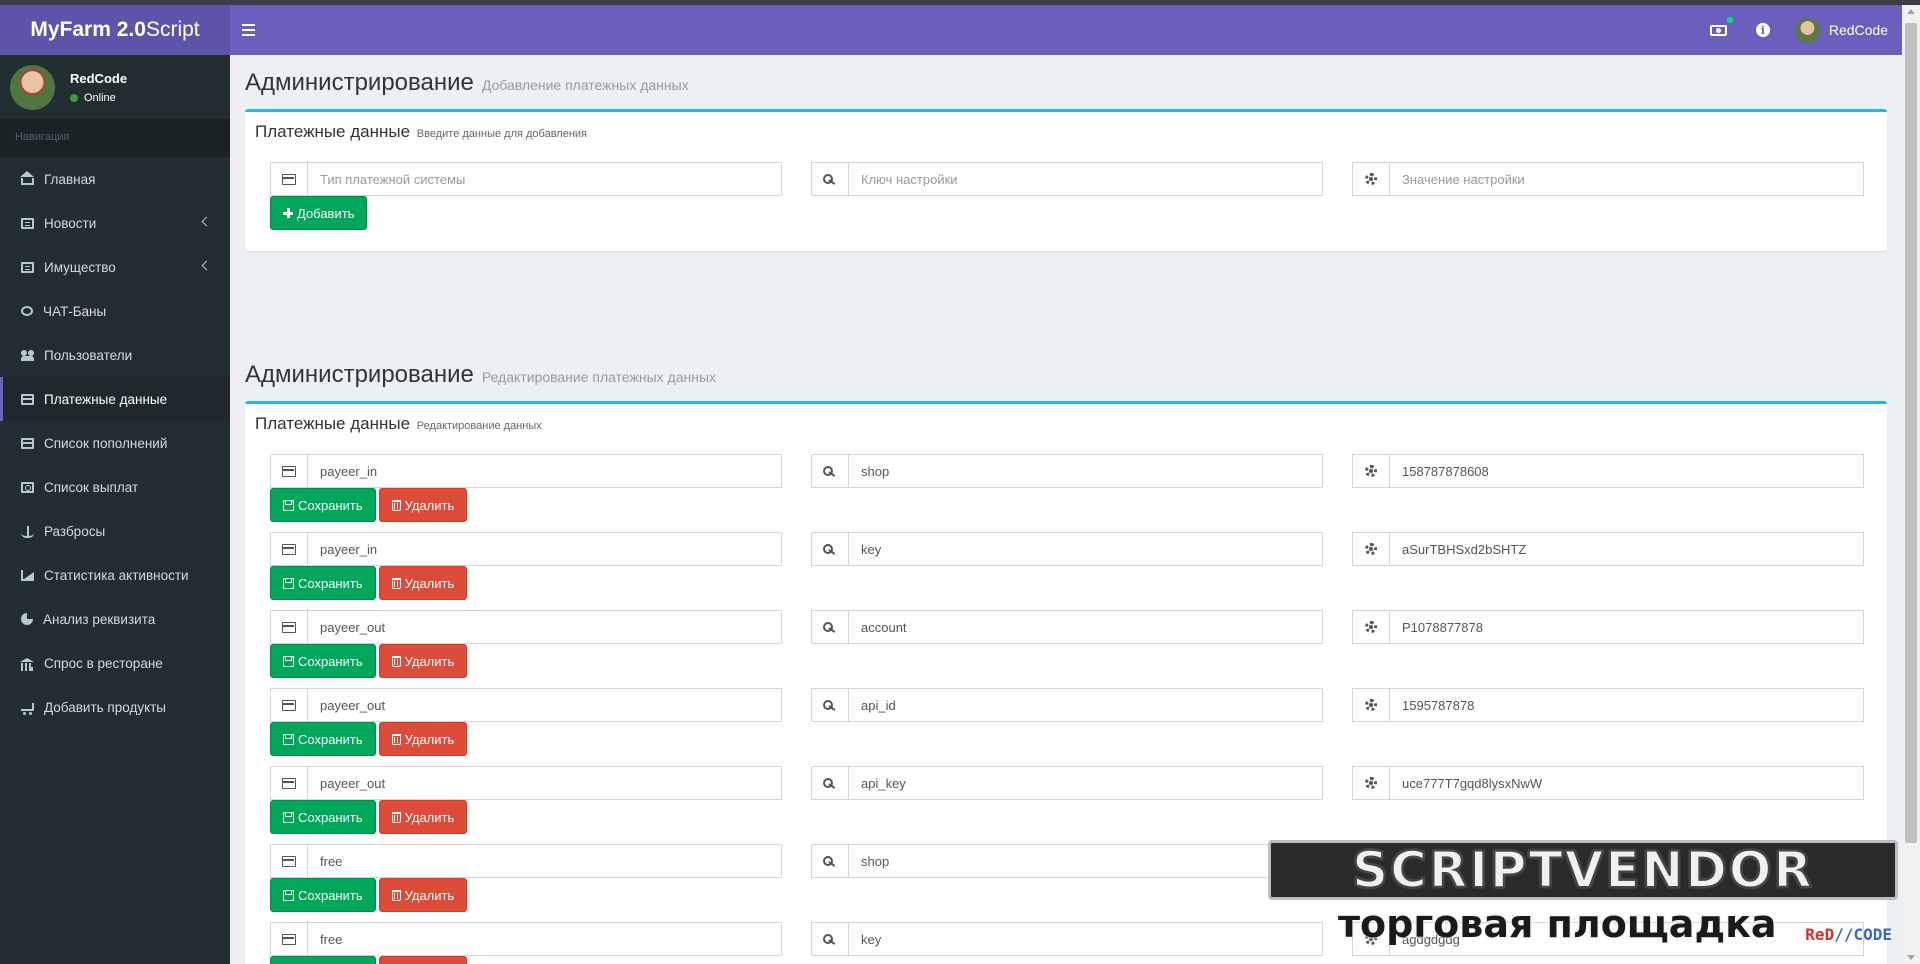 Image resolution: width=1920 pixels, height=964 pixels. Describe the element at coordinates (255, 30) in the screenshot. I see `sidebar-toggle-bars-icon` at that location.